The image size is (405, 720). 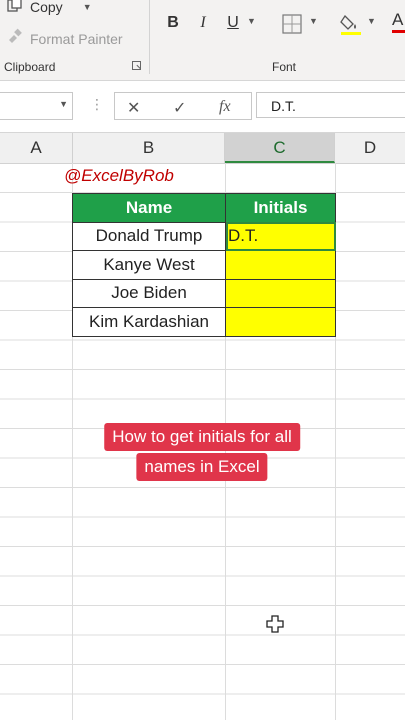 What do you see at coordinates (15, 38) in the screenshot?
I see `paintbrush-icon` at bounding box center [15, 38].